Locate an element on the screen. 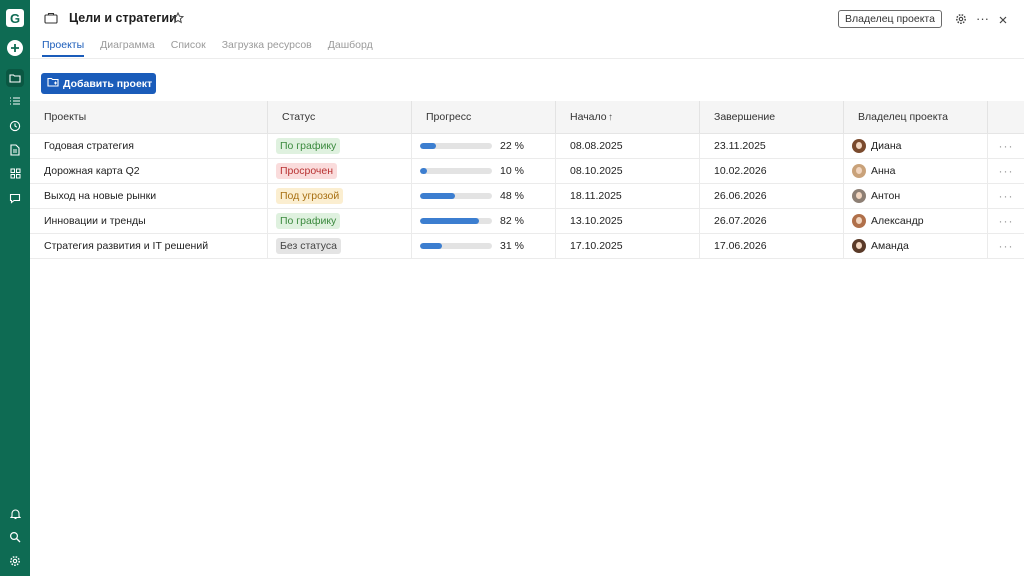 Image resolution: width=1024 pixels, height=576 pixels. header-status: Статус is located at coordinates (340, 117).